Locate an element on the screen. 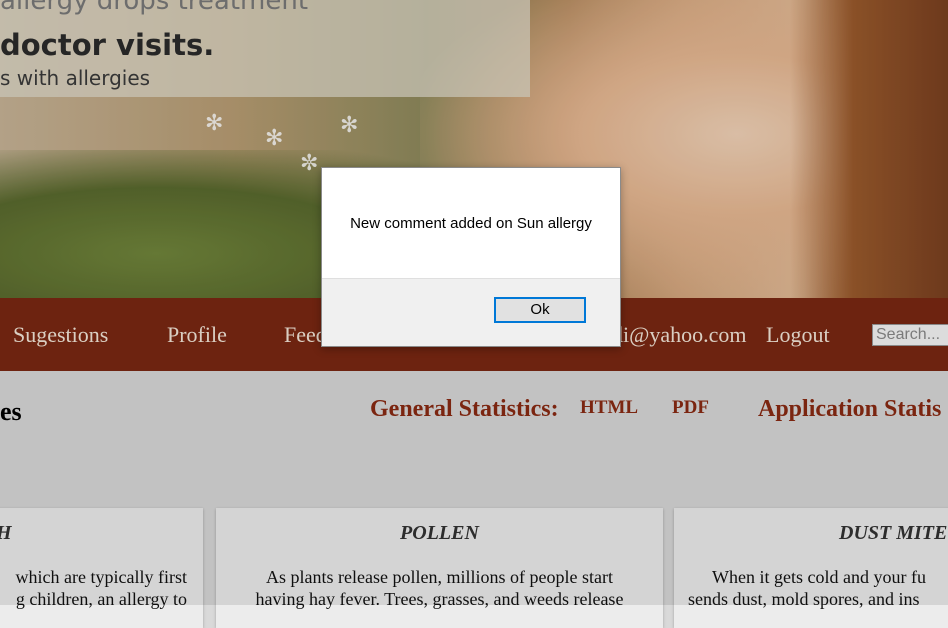 The width and height of the screenshot is (948, 628). alert-dialog: New comment added on Sun allergy Ok is located at coordinates (471, 257).